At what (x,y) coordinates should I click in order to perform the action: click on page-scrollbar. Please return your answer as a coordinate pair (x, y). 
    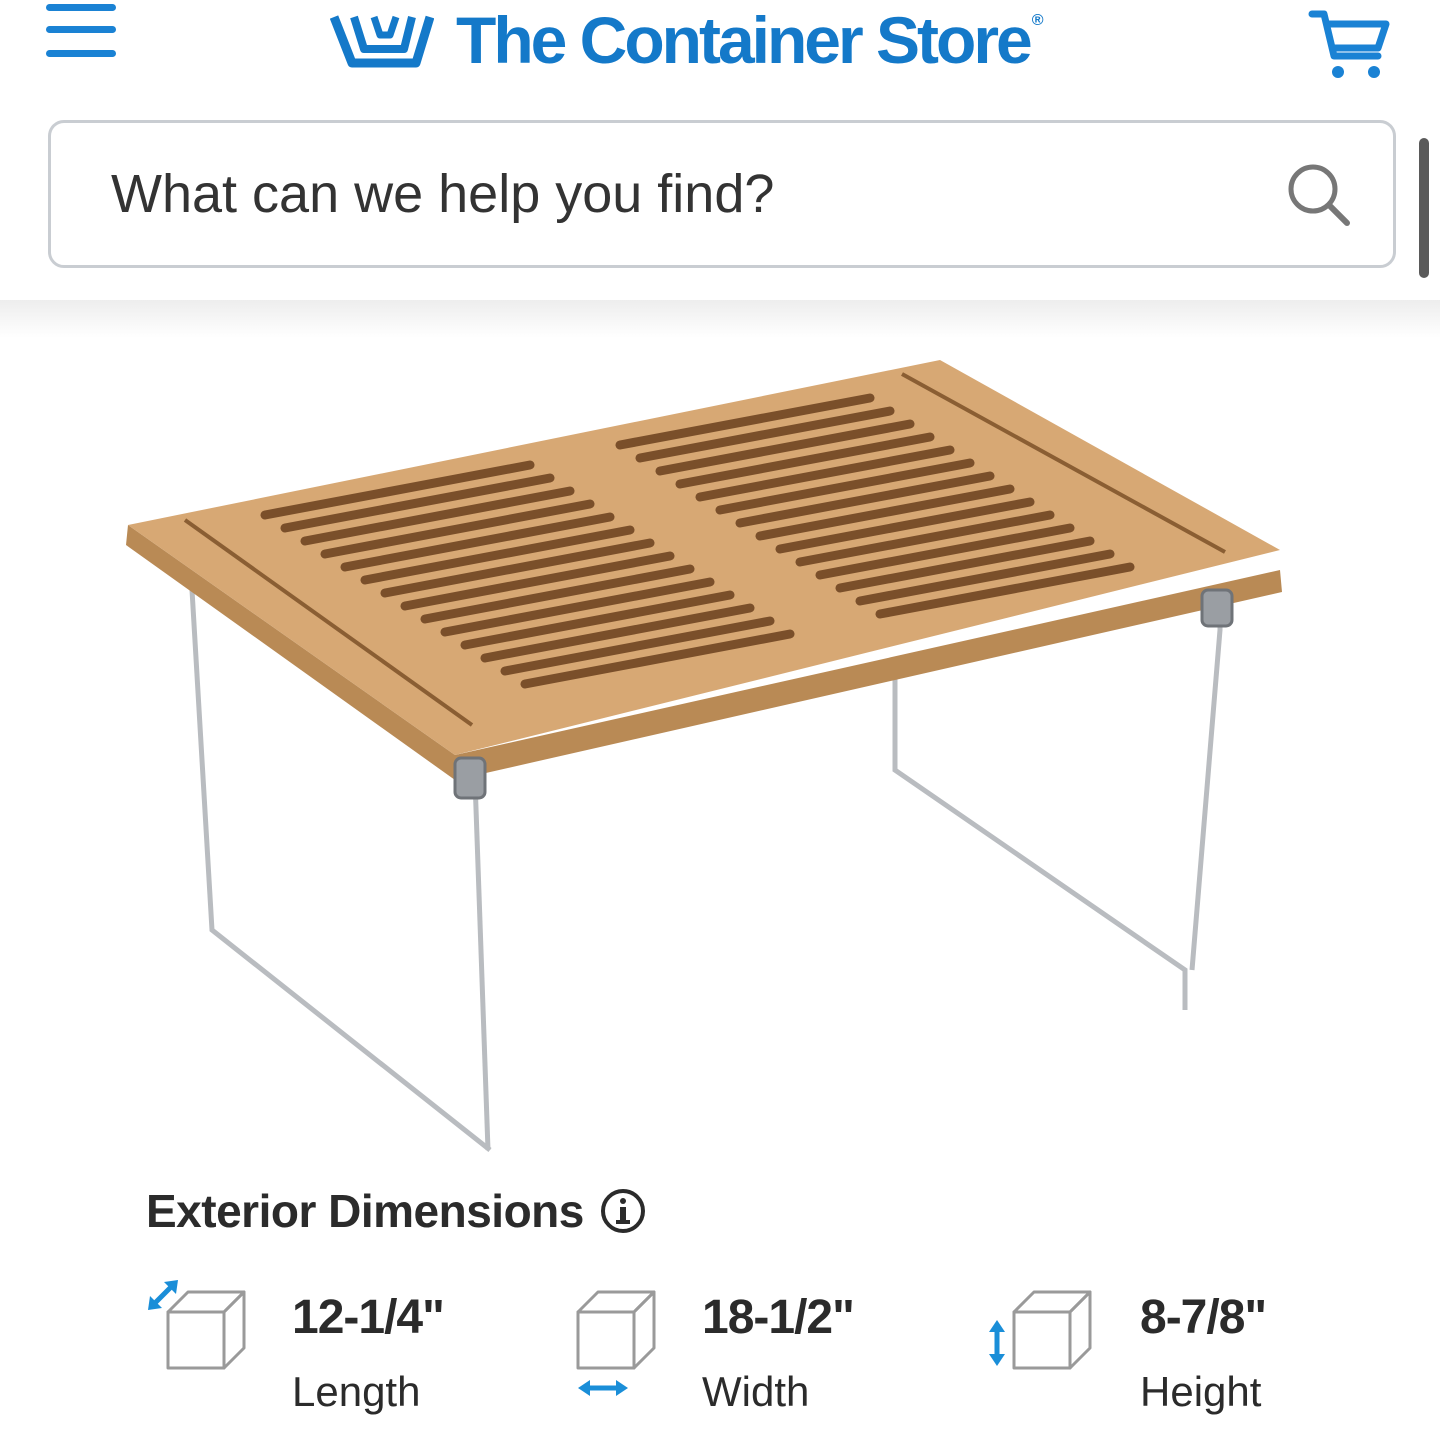
    Looking at the image, I should click on (1424, 208).